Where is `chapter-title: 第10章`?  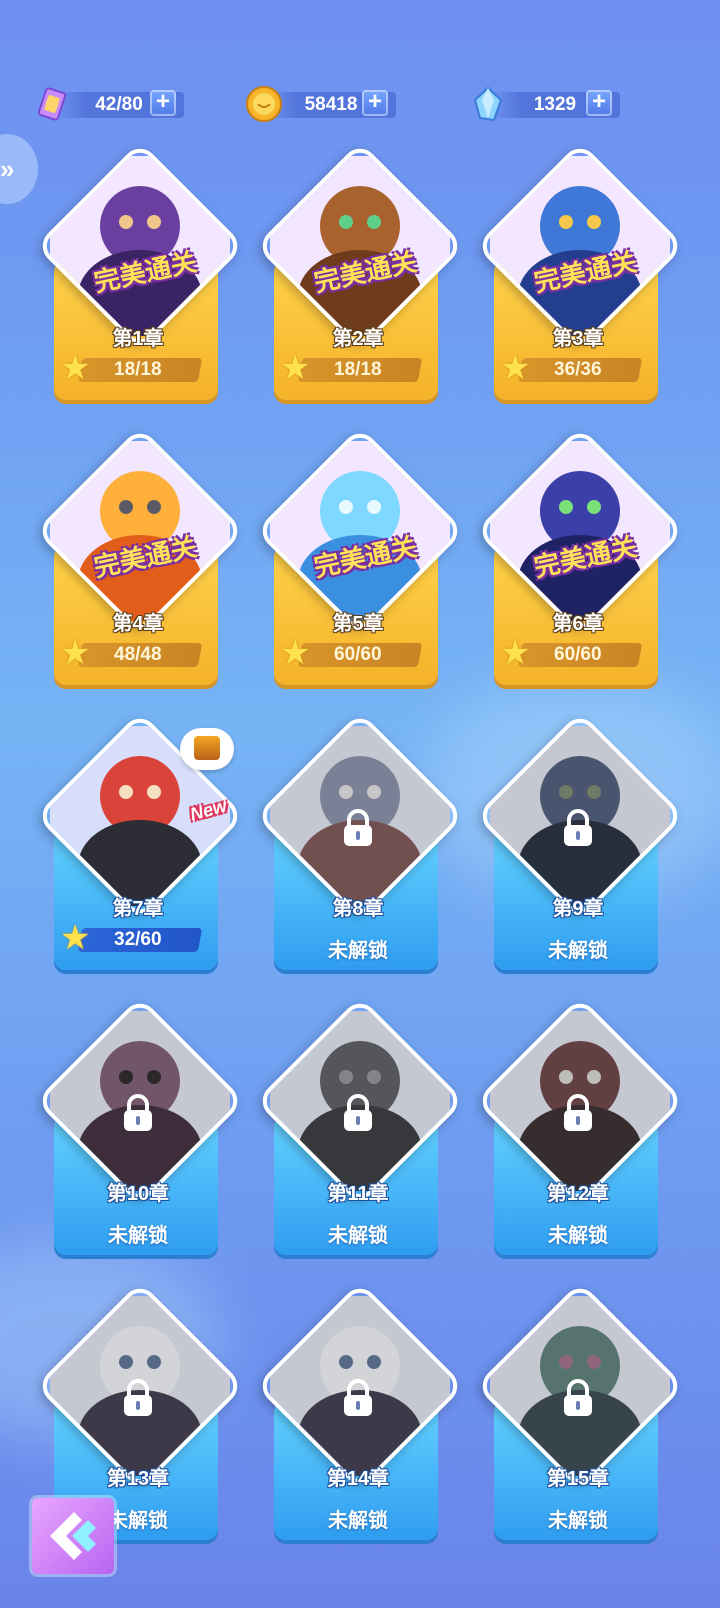 chapter-title: 第10章 is located at coordinates (138, 1194).